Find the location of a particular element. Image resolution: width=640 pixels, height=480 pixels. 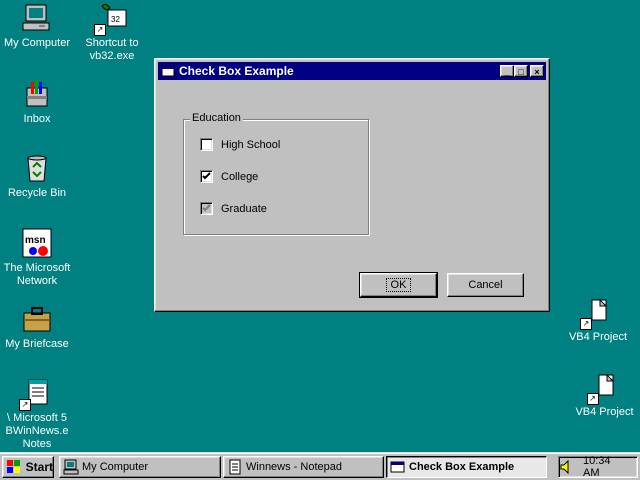

cancel-label: Cancel is located at coordinates (485, 285).